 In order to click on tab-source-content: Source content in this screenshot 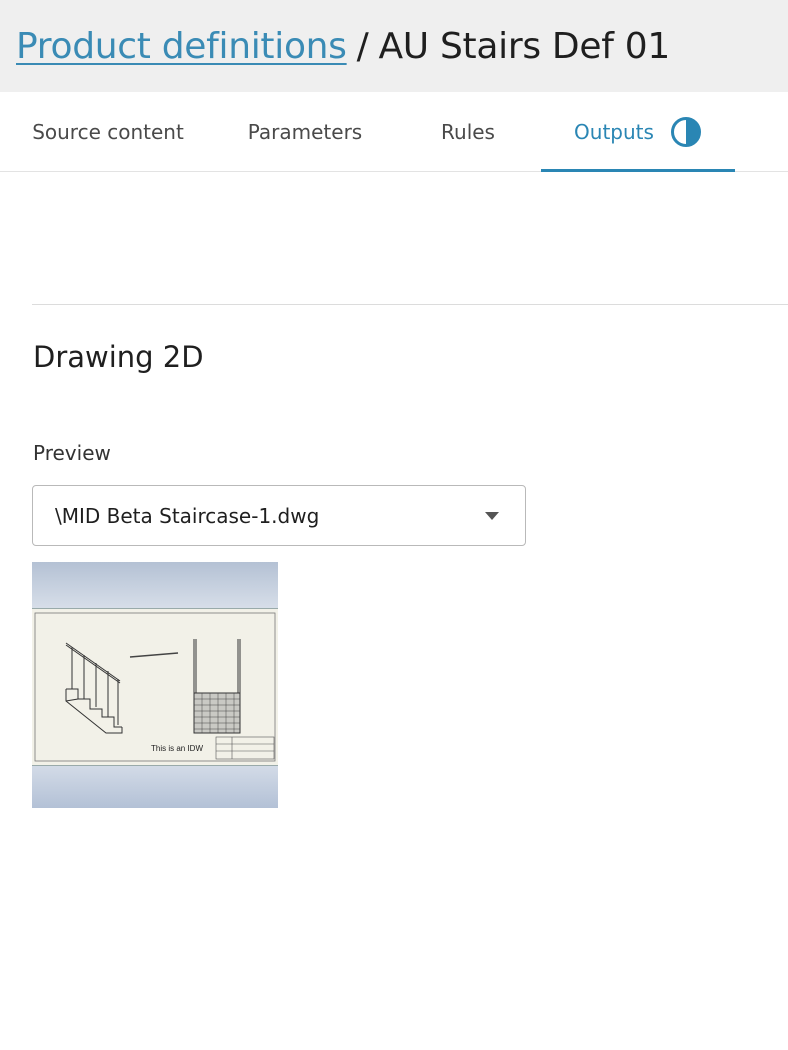, I will do `click(108, 132)`.